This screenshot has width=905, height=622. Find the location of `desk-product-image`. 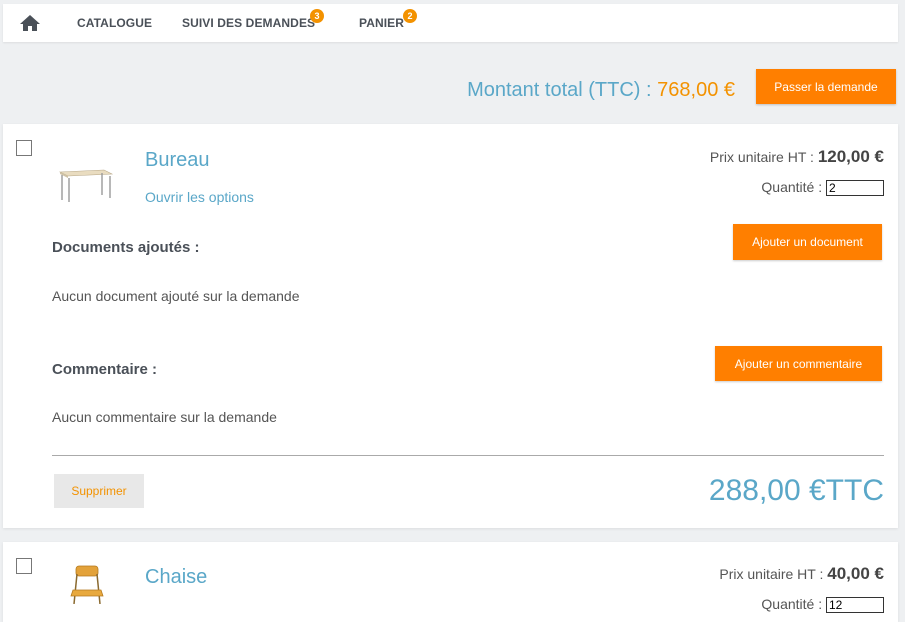

desk-product-image is located at coordinates (86, 185).